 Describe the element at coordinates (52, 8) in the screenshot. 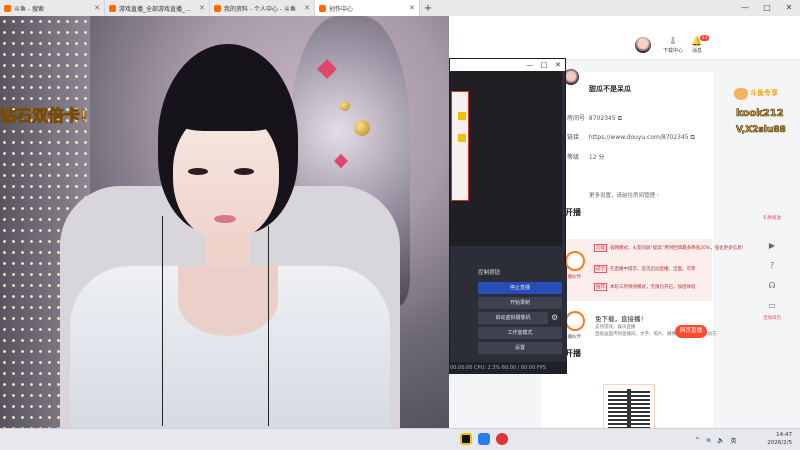

I see `tab-search: 斗鱼 - 搜索 ✕` at that location.